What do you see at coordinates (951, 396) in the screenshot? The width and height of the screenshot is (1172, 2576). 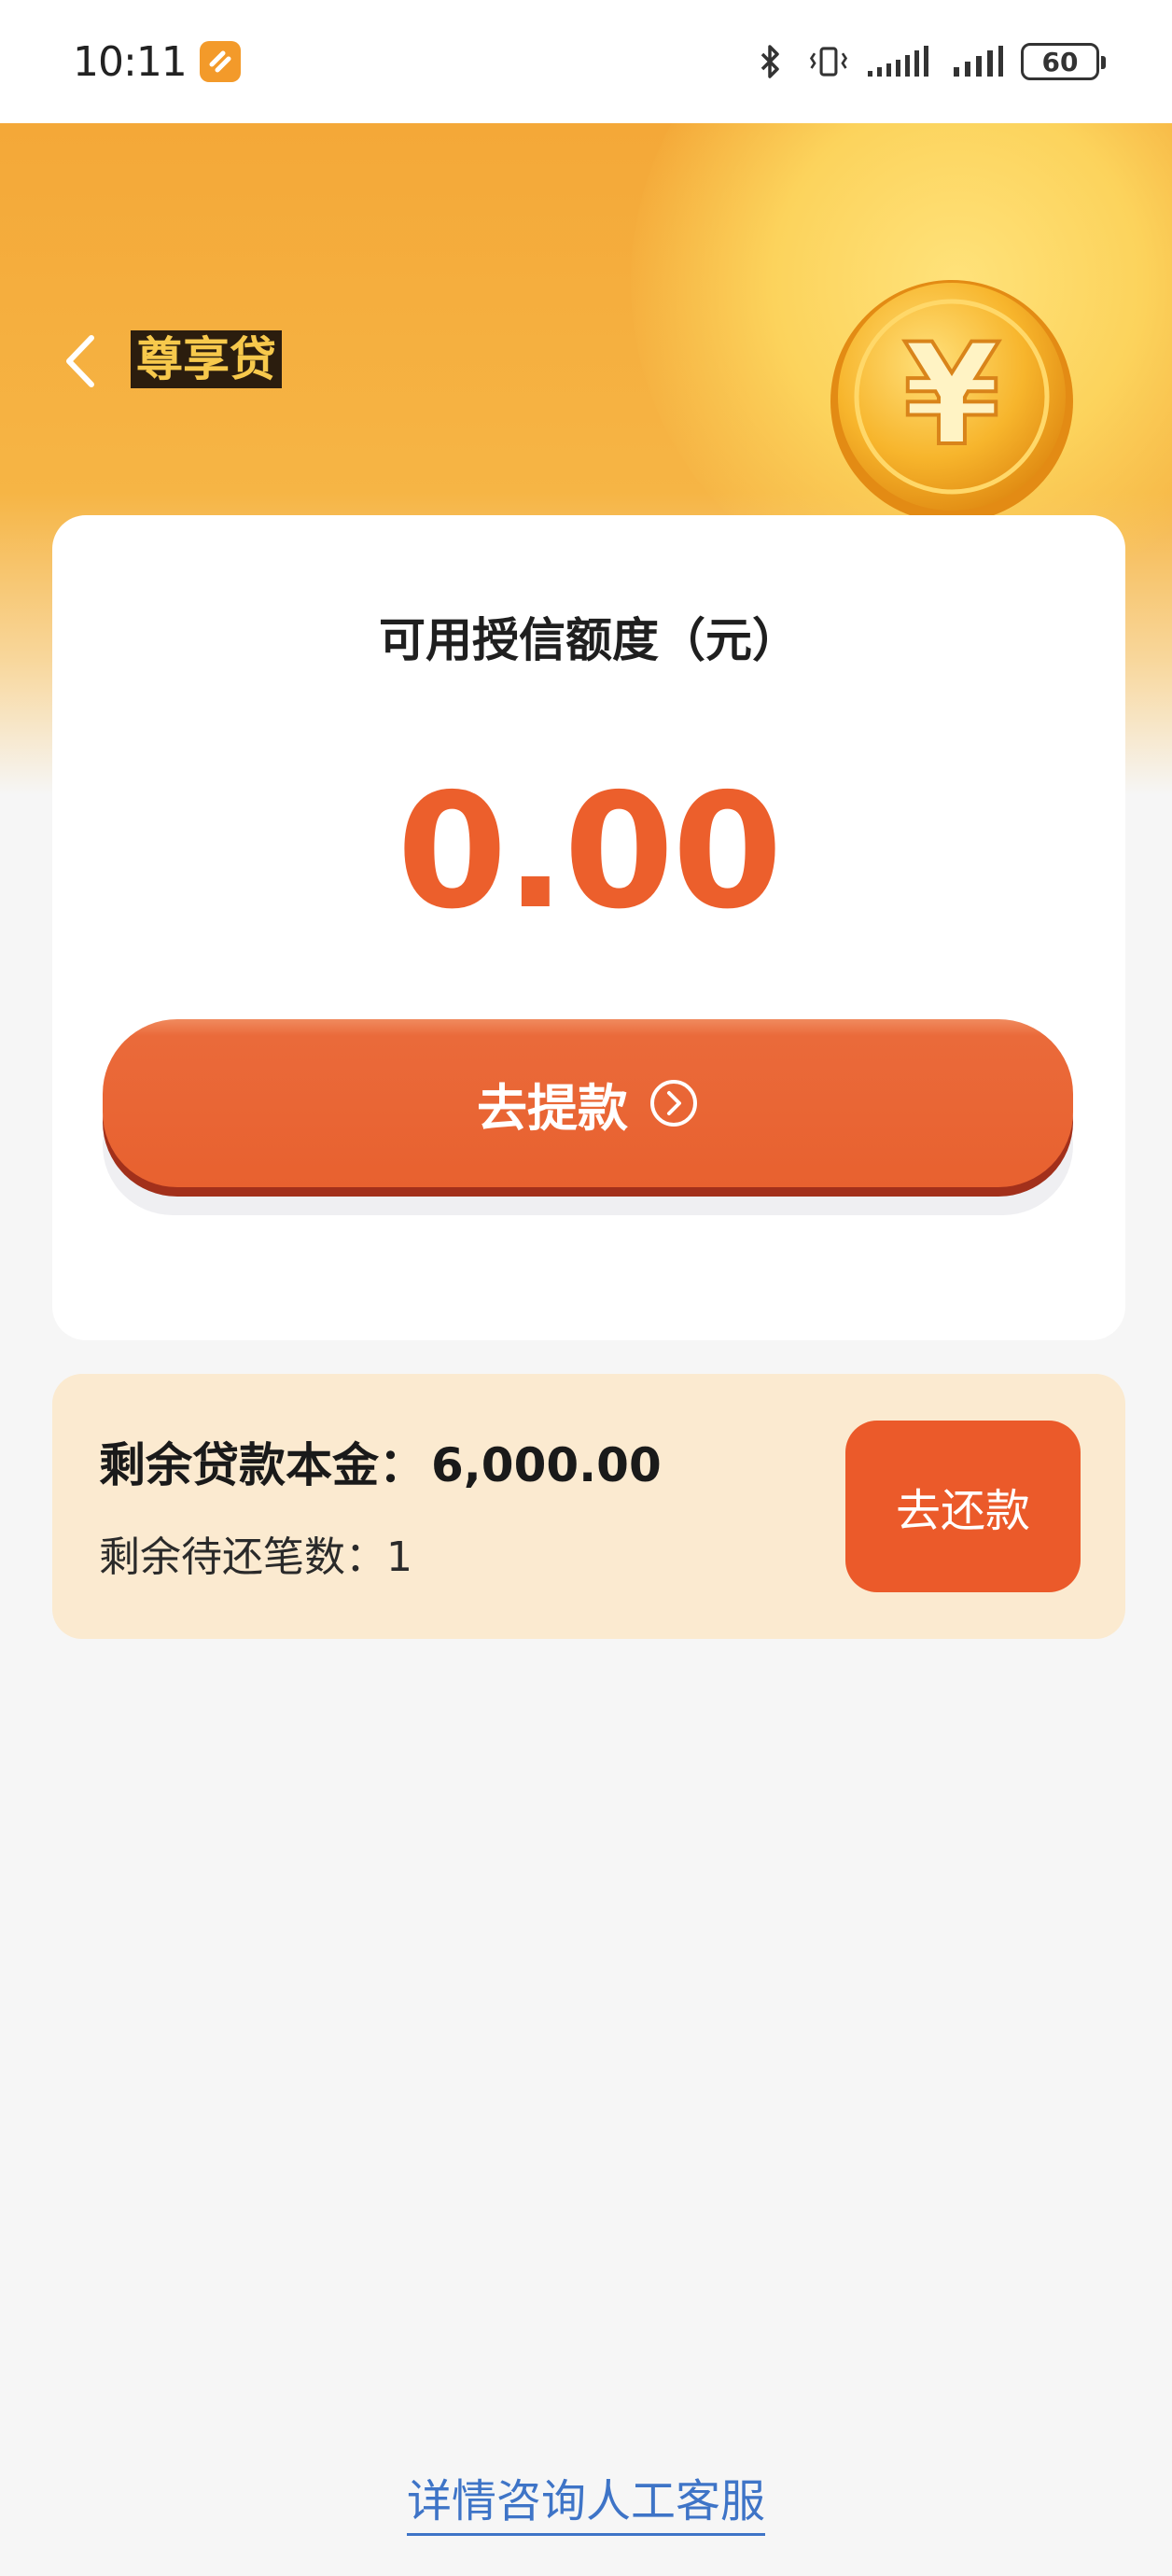 I see `coin-symbol: ¥` at bounding box center [951, 396].